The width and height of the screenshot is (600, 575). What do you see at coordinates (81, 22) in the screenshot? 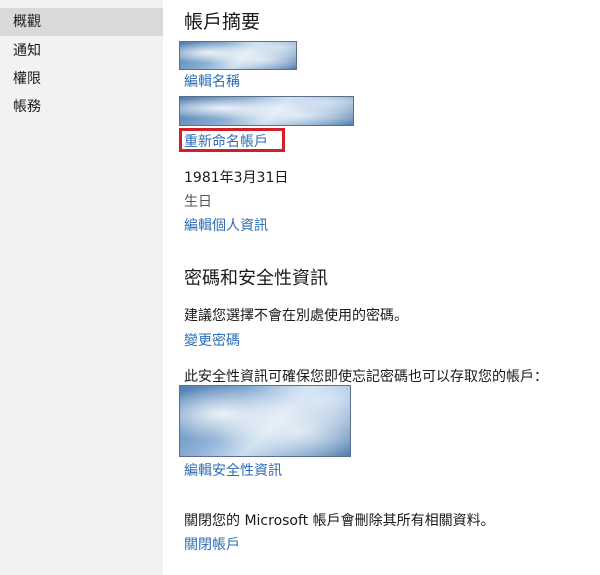
I see `sidebar-item-overview: 概觀` at bounding box center [81, 22].